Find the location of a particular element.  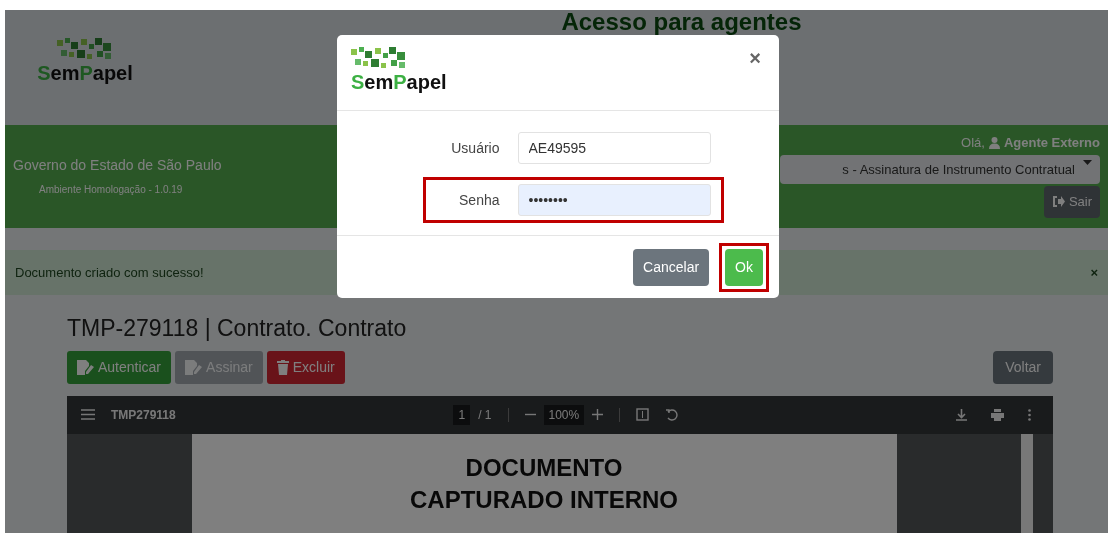

close-icon: × is located at coordinates (1094, 272).